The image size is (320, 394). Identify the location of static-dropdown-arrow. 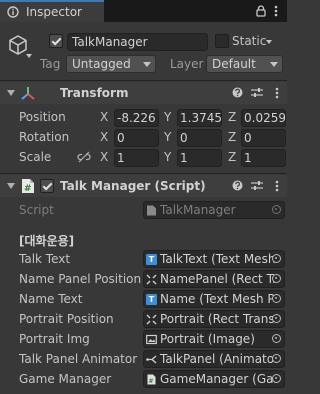
(269, 42).